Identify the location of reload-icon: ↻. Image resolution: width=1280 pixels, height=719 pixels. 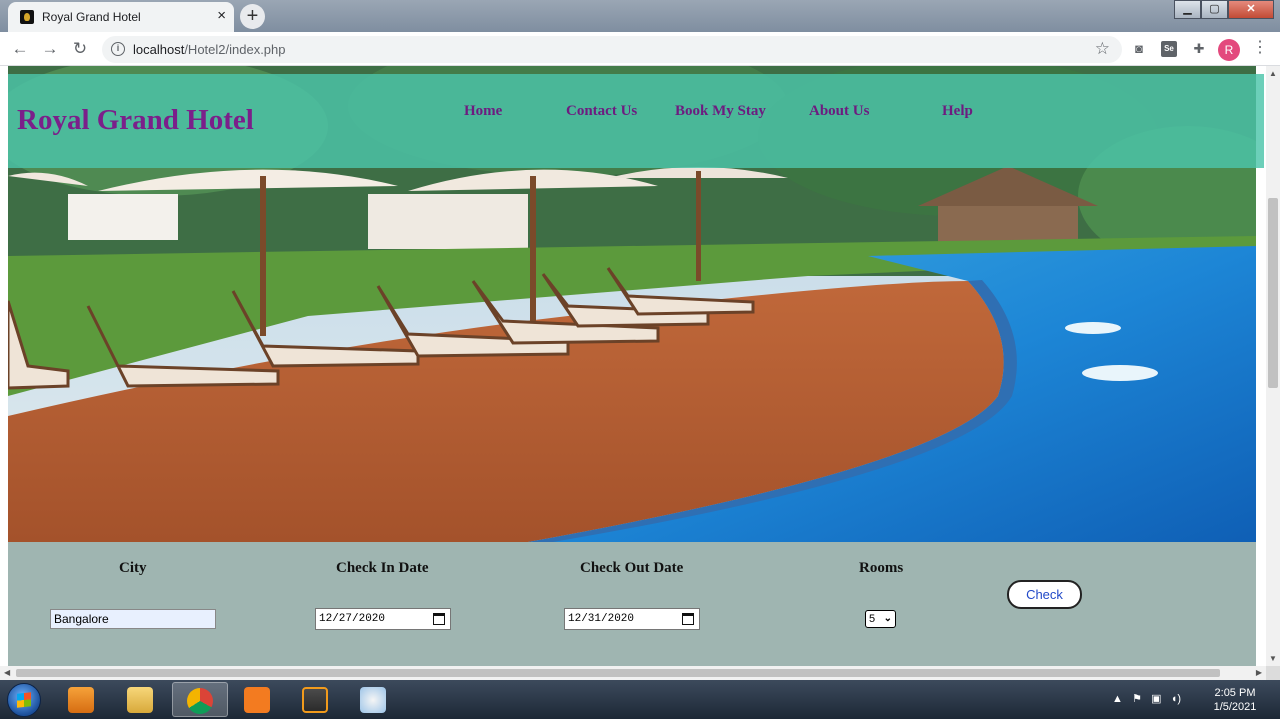
(80, 49).